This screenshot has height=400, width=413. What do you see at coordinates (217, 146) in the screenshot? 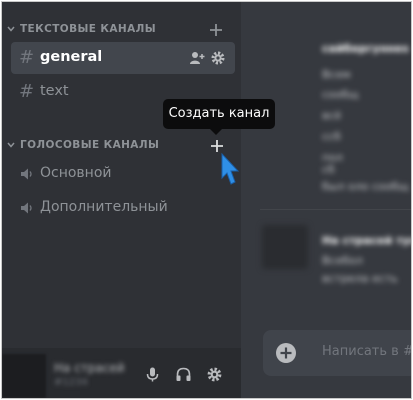
I see `create-channel-plus-icon` at bounding box center [217, 146].